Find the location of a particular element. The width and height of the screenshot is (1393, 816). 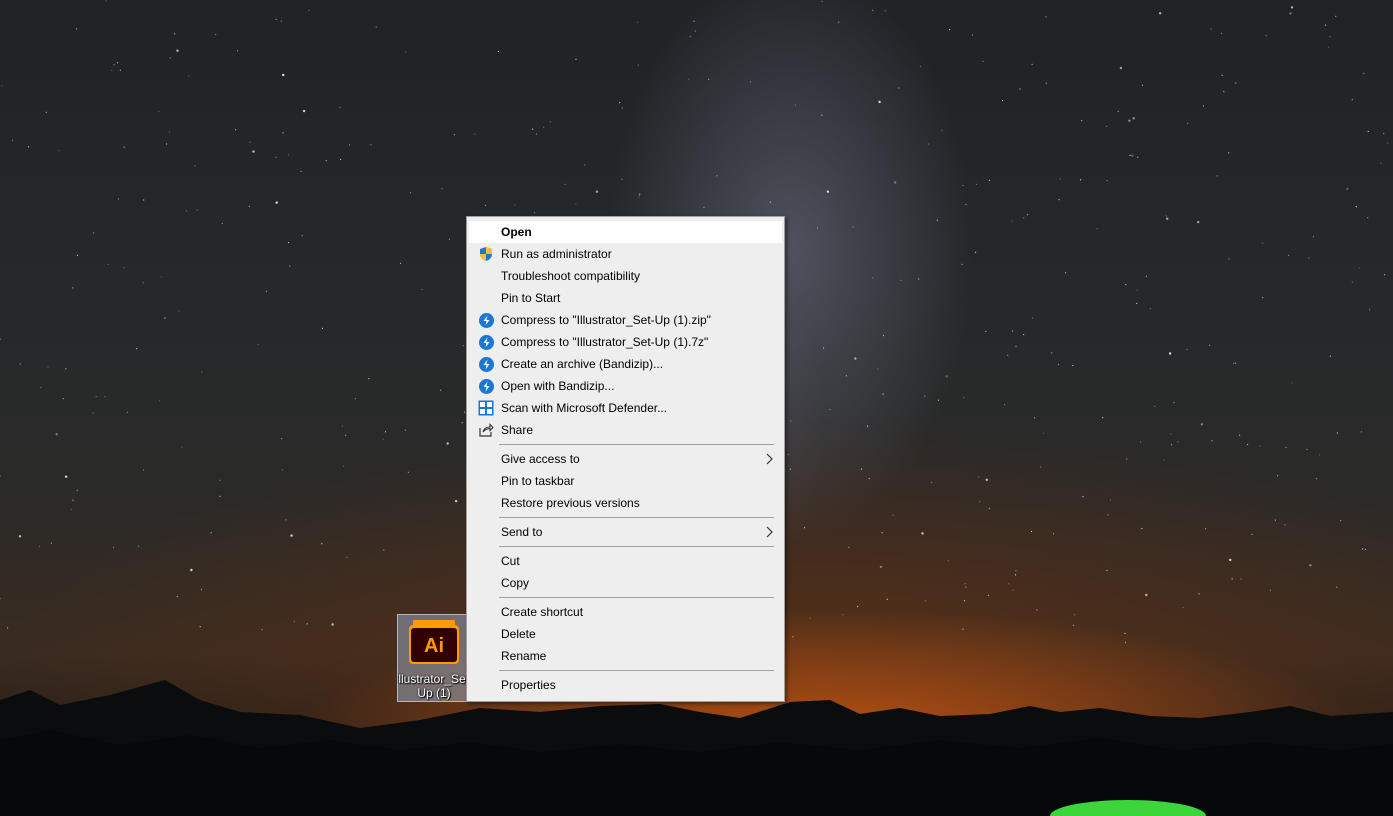

menu-item-label: Compress to "Illustrator_Set-Up (1).zip" is located at coordinates (606, 320).